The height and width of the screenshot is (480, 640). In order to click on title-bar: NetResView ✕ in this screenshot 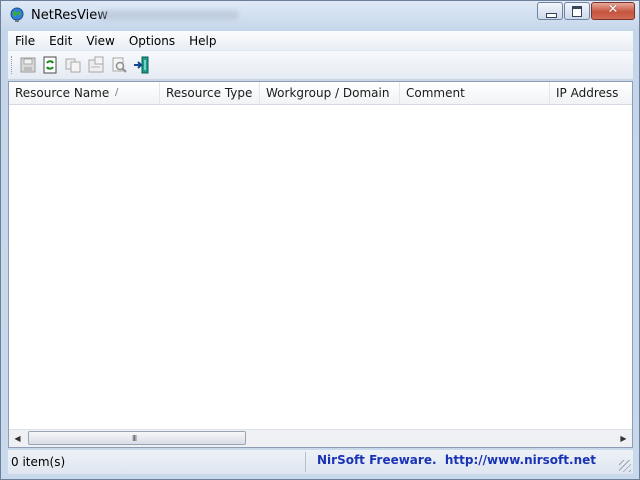, I will do `click(320, 15)`.